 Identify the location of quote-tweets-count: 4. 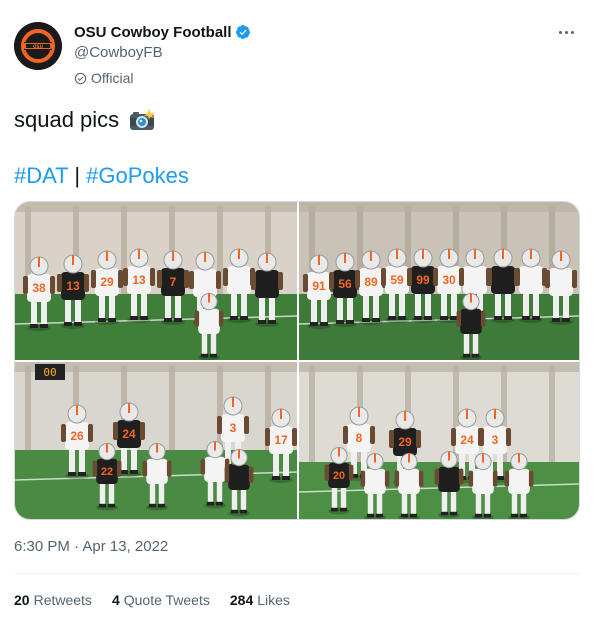
(115, 600).